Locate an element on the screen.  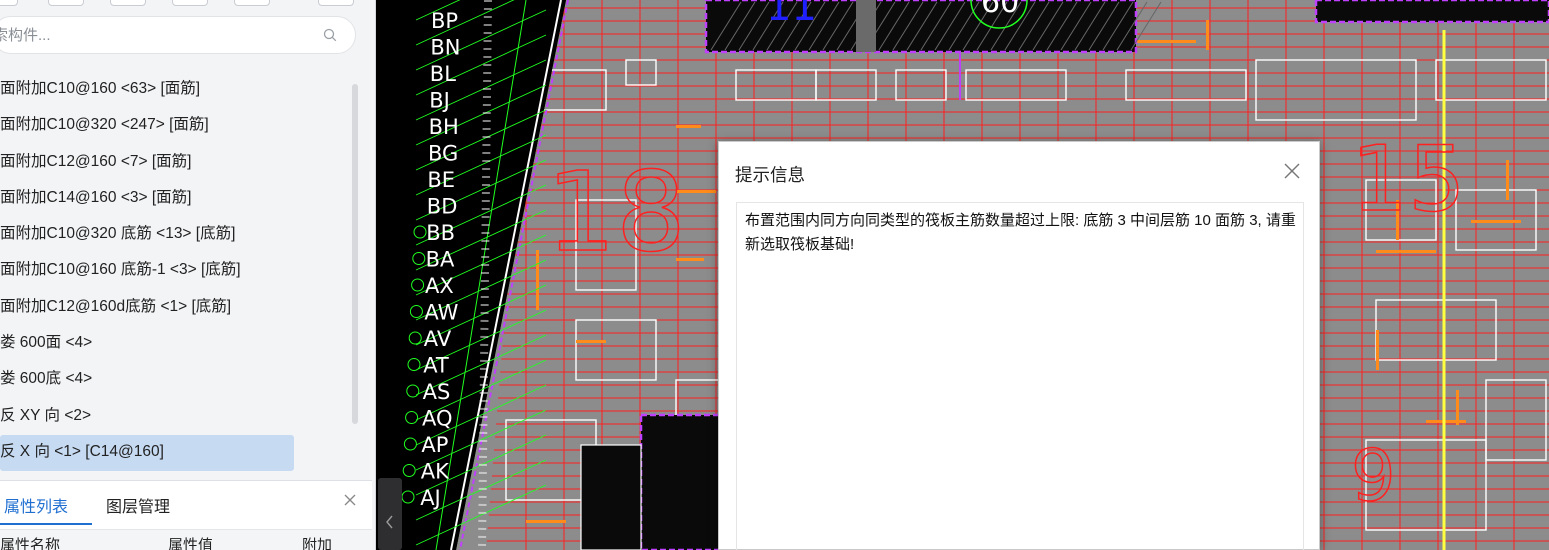
axis-label: AV is located at coordinates (438, 339).